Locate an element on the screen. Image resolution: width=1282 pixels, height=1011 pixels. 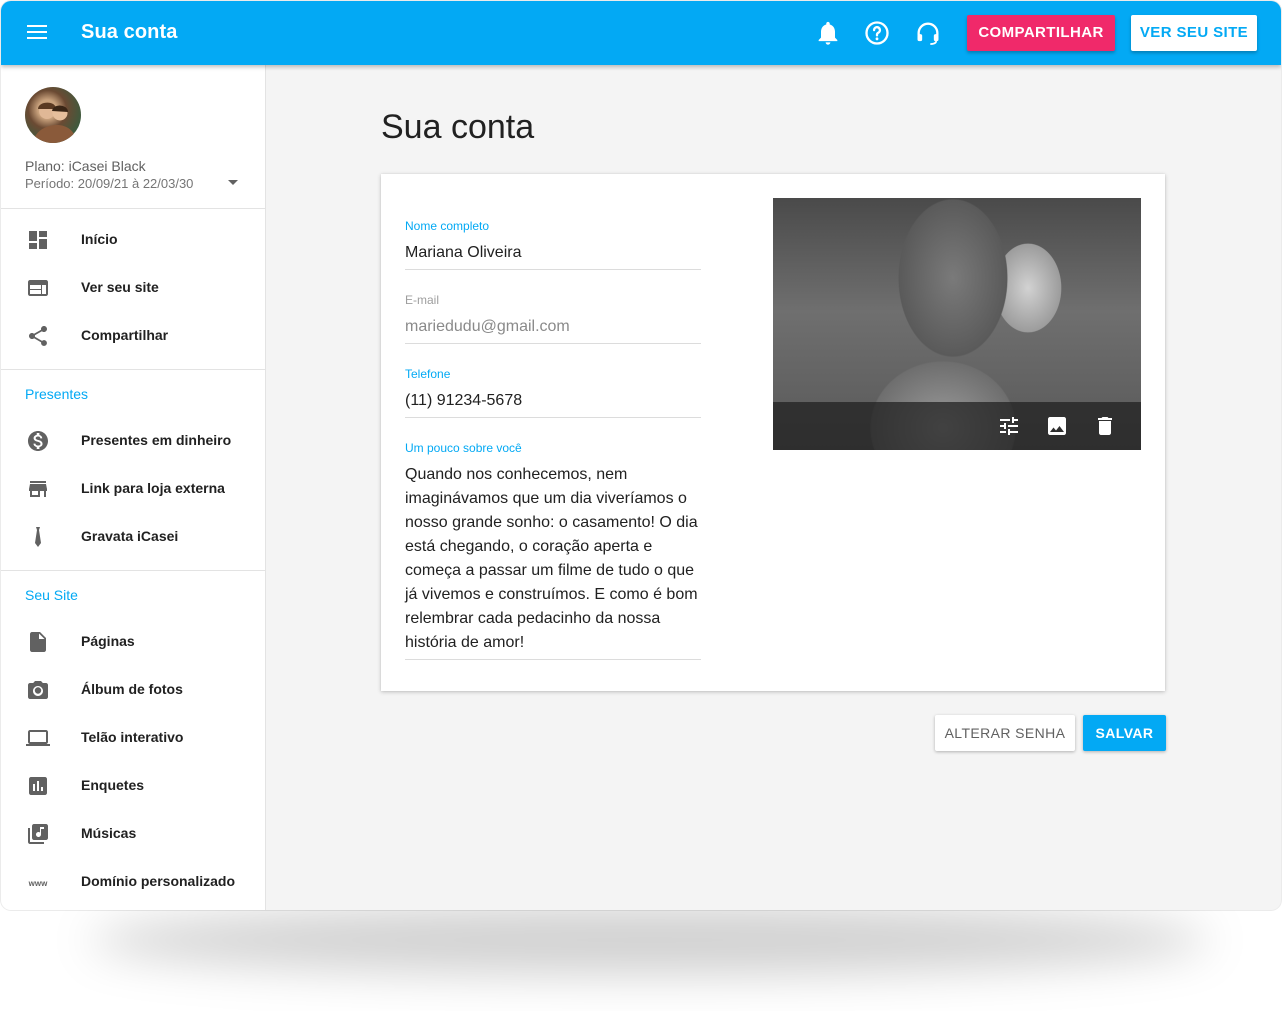
sidebar-item-label: Álbum de fotos is located at coordinates (132, 689).